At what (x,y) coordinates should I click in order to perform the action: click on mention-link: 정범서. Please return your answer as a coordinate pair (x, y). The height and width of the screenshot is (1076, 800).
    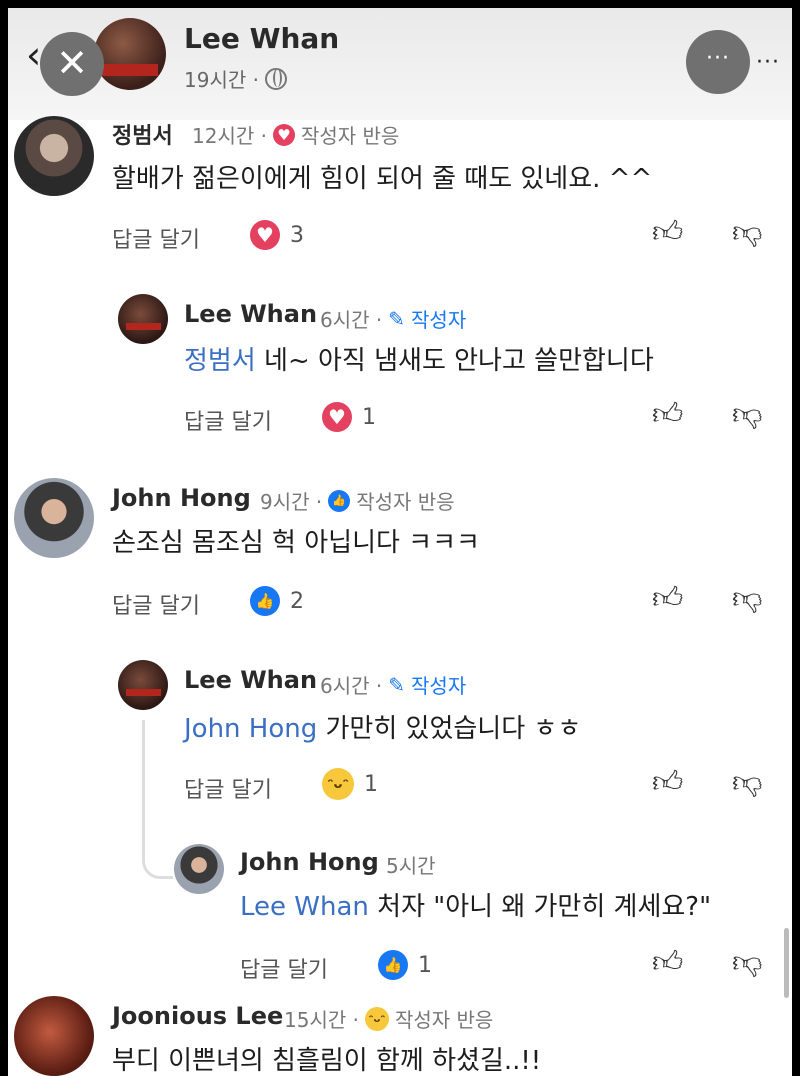
    Looking at the image, I should click on (220, 361).